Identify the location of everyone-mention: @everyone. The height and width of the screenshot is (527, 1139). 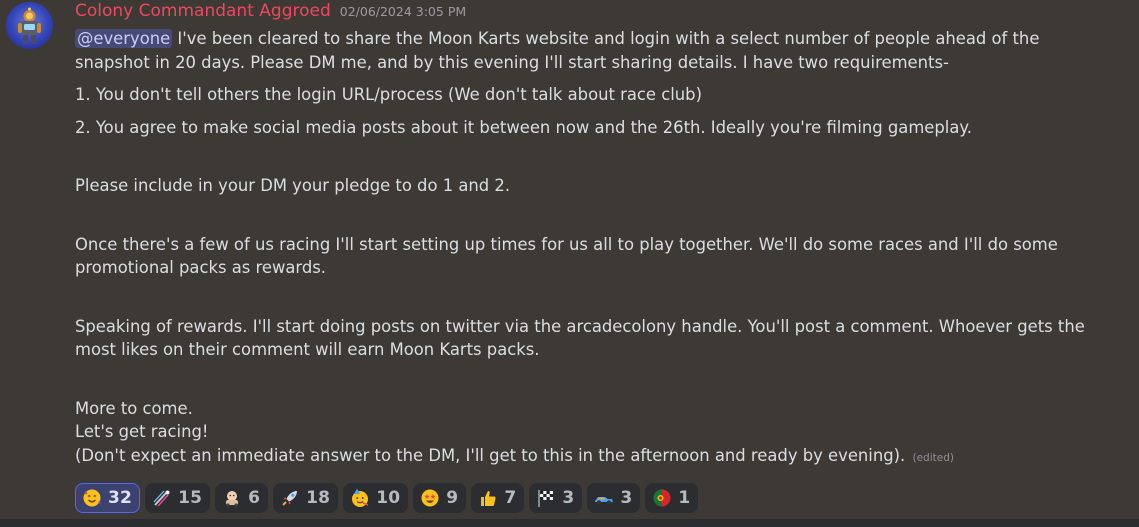
(124, 38).